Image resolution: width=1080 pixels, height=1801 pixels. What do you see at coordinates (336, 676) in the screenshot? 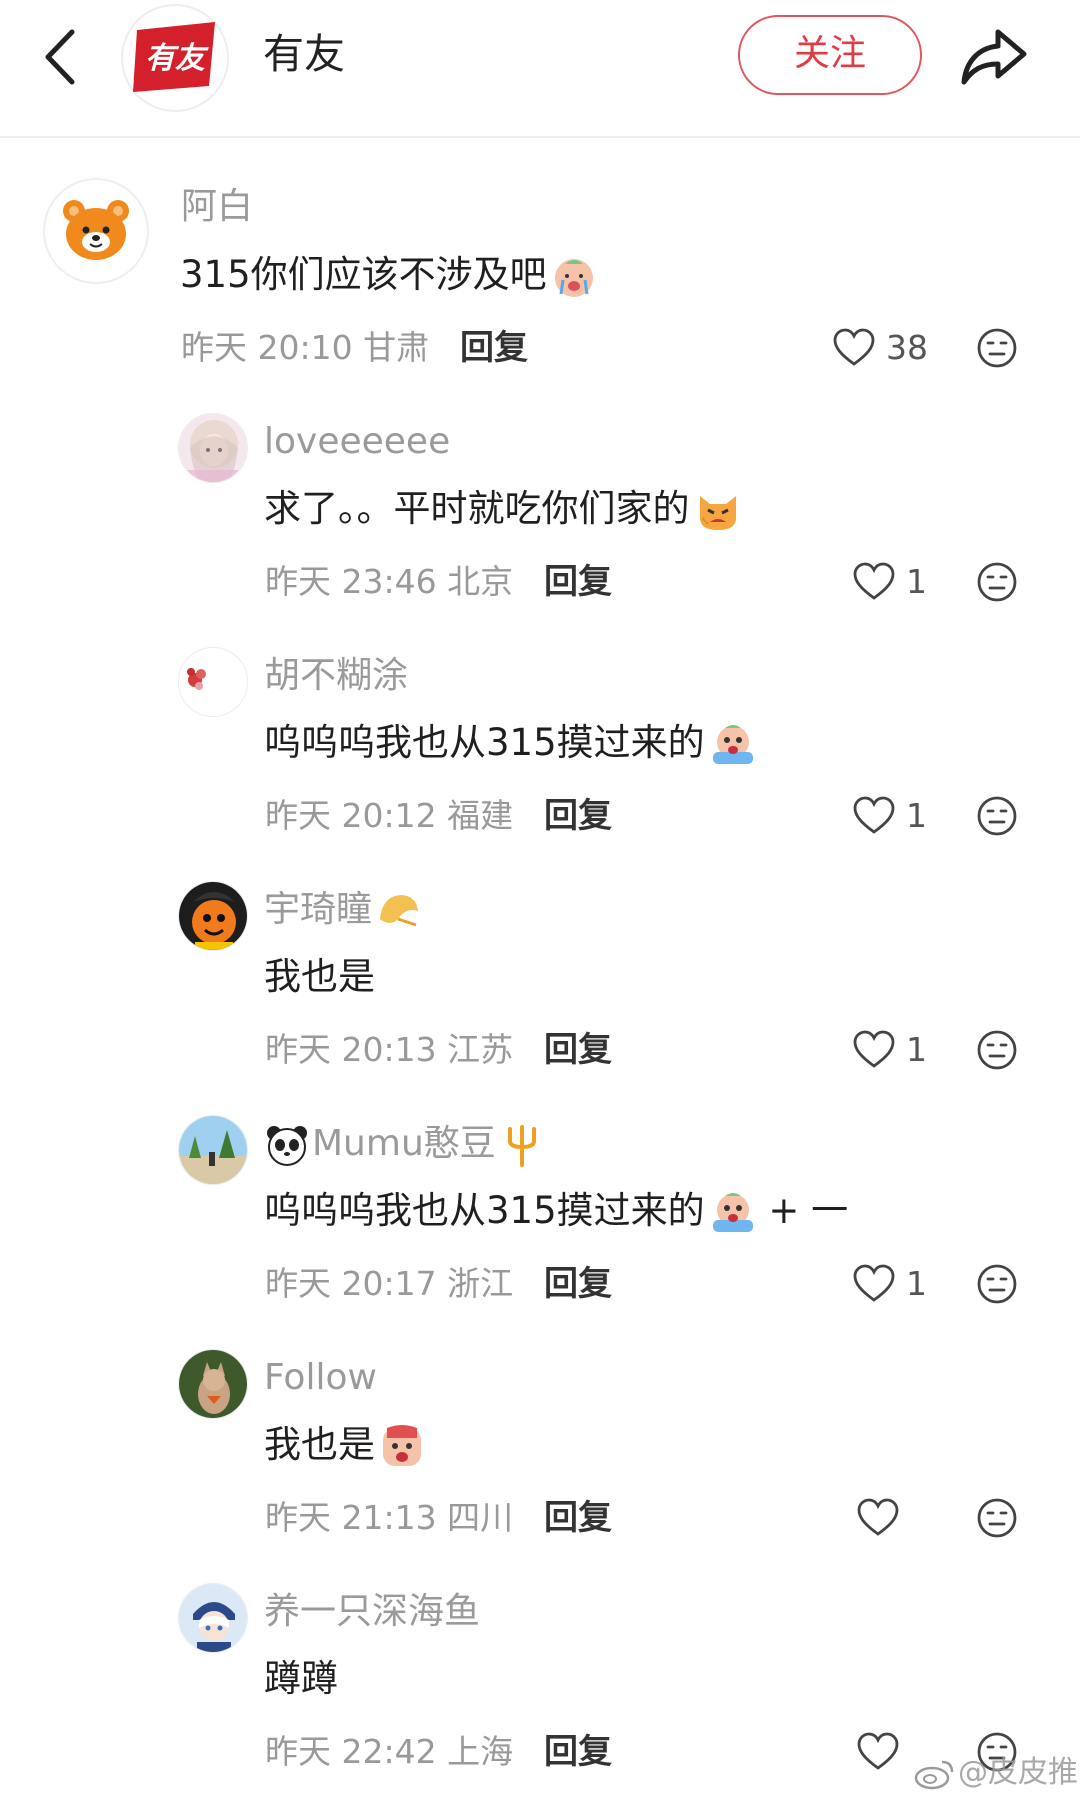
I see `comment-username: 胡不糊涂` at bounding box center [336, 676].